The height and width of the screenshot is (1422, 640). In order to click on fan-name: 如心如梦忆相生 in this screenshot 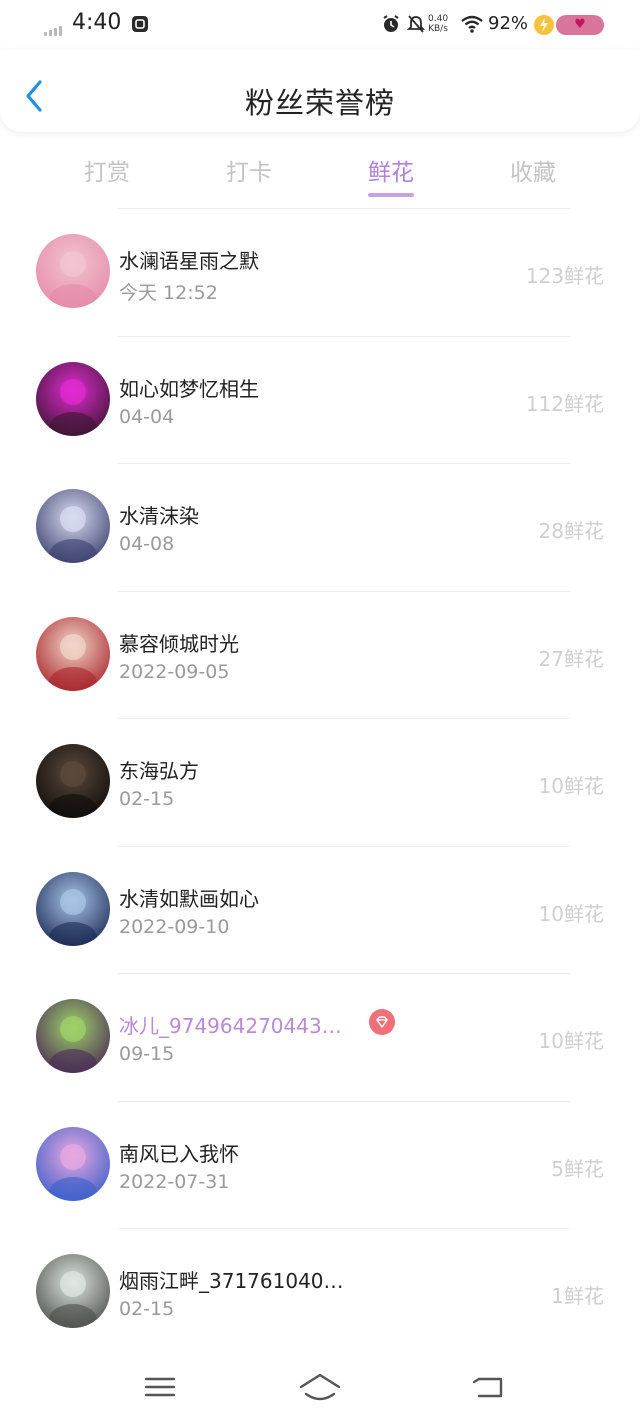, I will do `click(189, 387)`.